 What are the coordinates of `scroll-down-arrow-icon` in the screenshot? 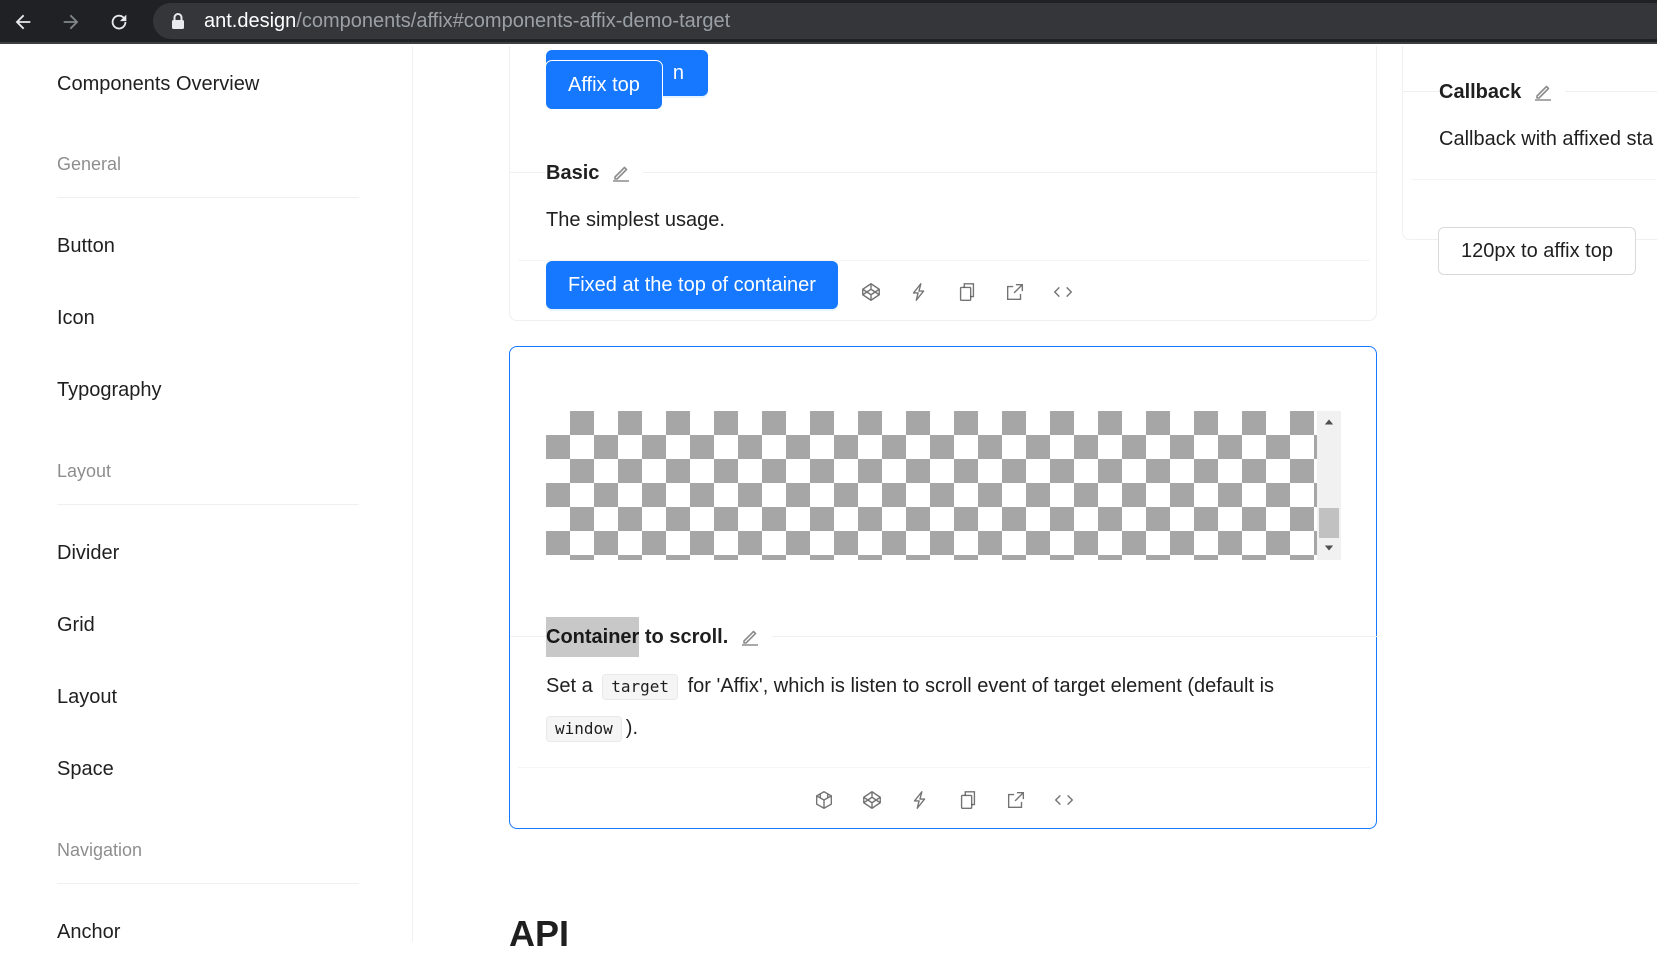 It's located at (1329, 548).